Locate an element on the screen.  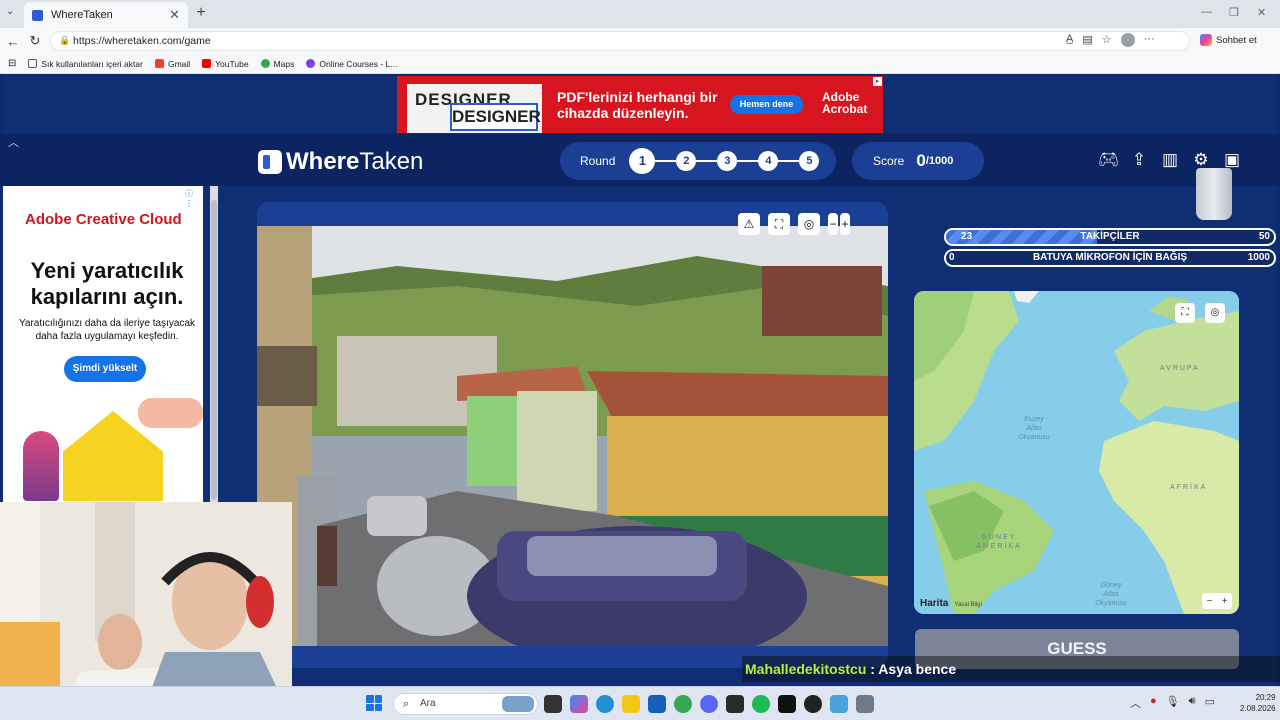
stats-icon: ▥ is located at coordinates (1170, 160).